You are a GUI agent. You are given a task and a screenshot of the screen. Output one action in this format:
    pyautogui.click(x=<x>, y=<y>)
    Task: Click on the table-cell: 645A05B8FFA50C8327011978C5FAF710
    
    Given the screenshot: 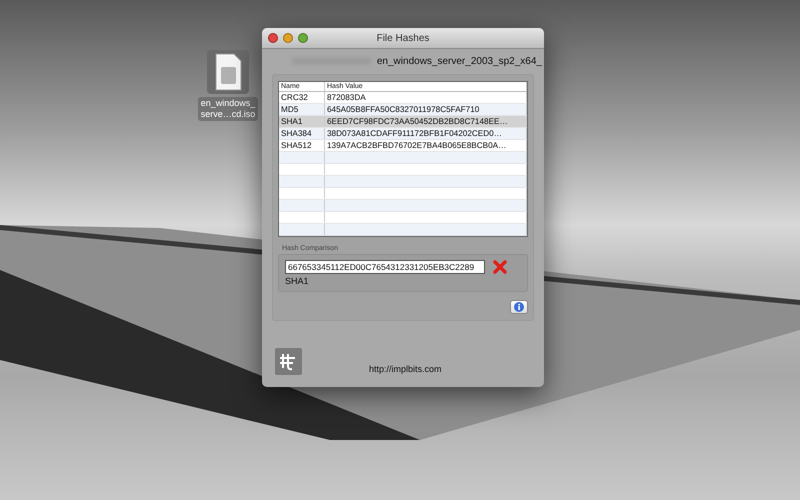 What is the action you would take?
    pyautogui.click(x=426, y=109)
    